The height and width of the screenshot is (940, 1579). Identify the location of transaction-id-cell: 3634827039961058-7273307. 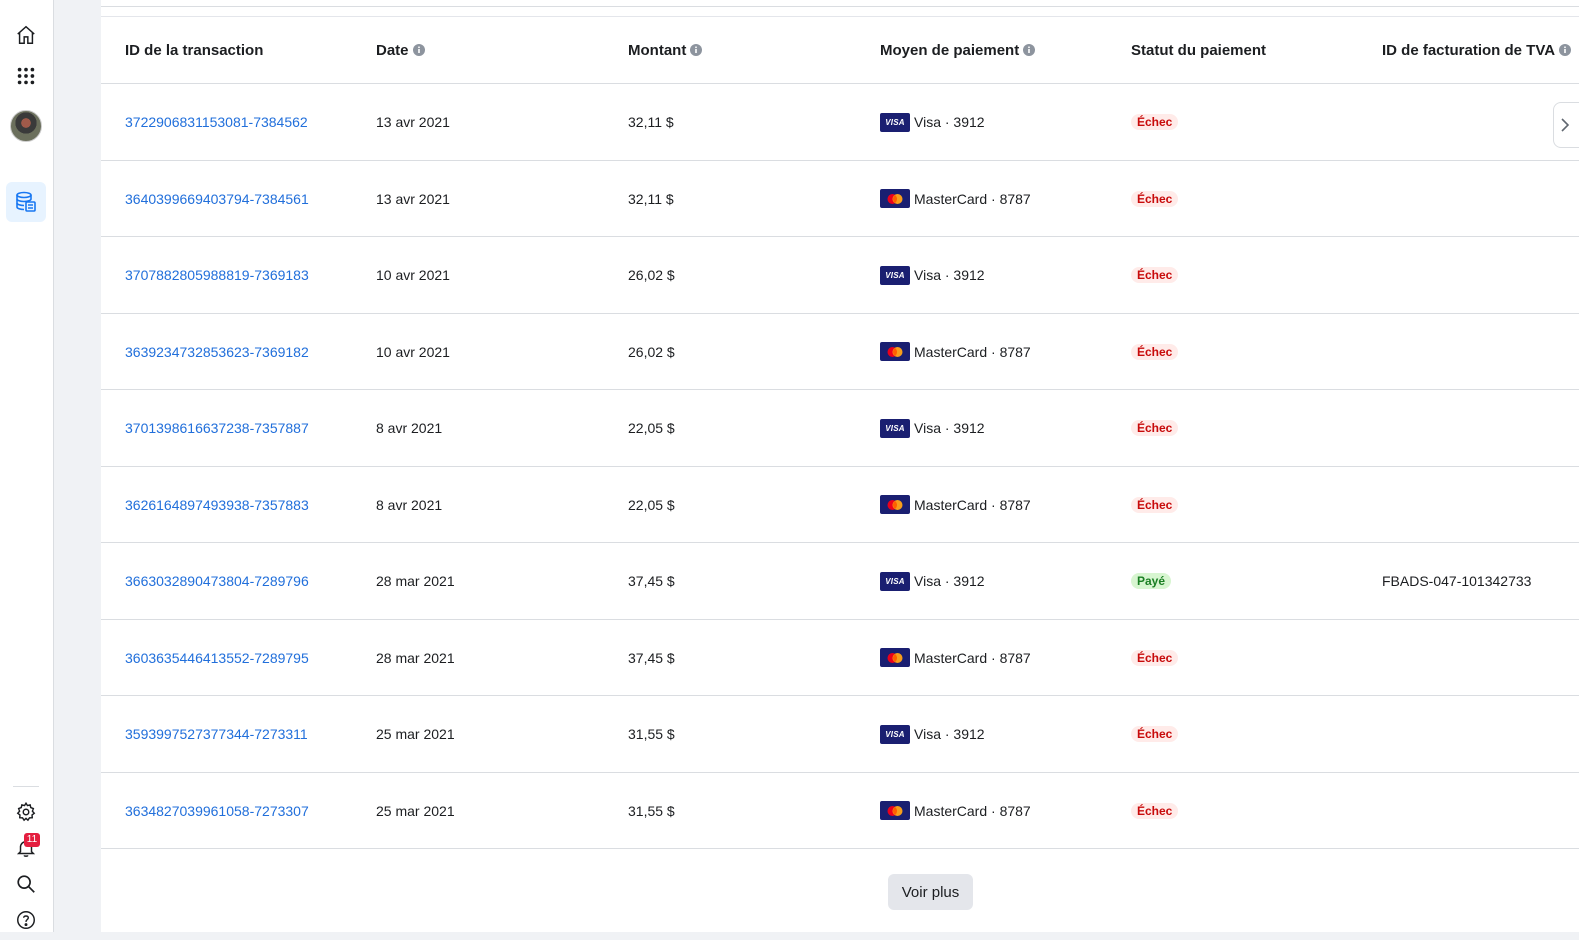
(217, 811).